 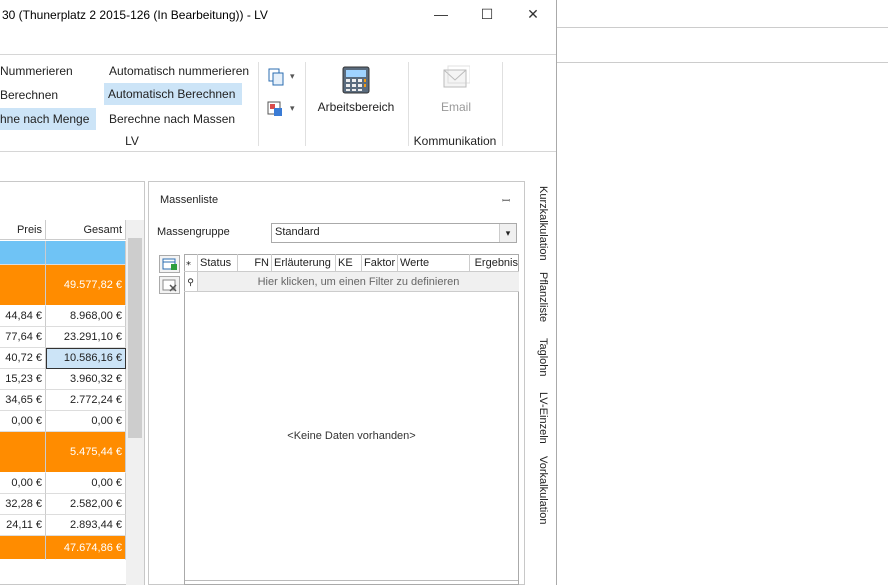 I want to click on scrollbar-thumb, so click(x=135, y=338).